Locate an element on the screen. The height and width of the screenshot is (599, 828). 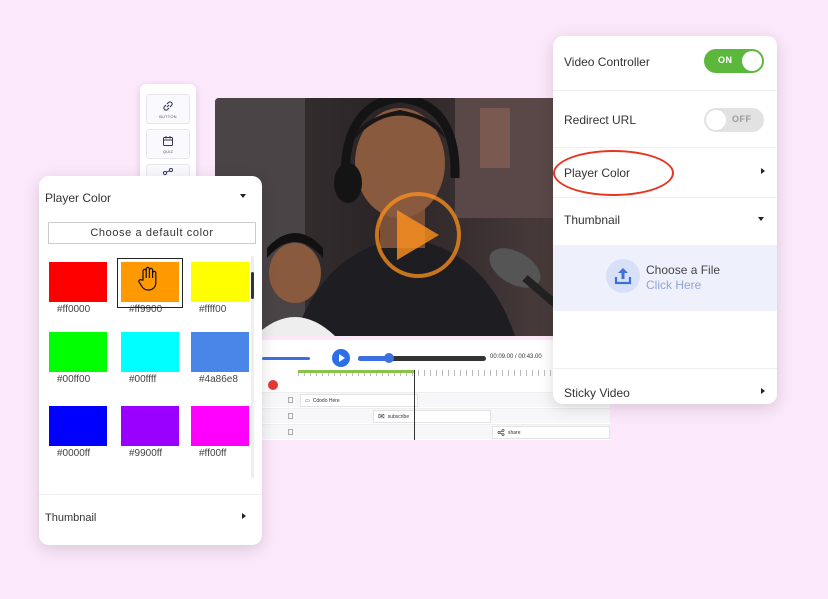
color-swatch: #9900ff is located at coordinates (149, 432).